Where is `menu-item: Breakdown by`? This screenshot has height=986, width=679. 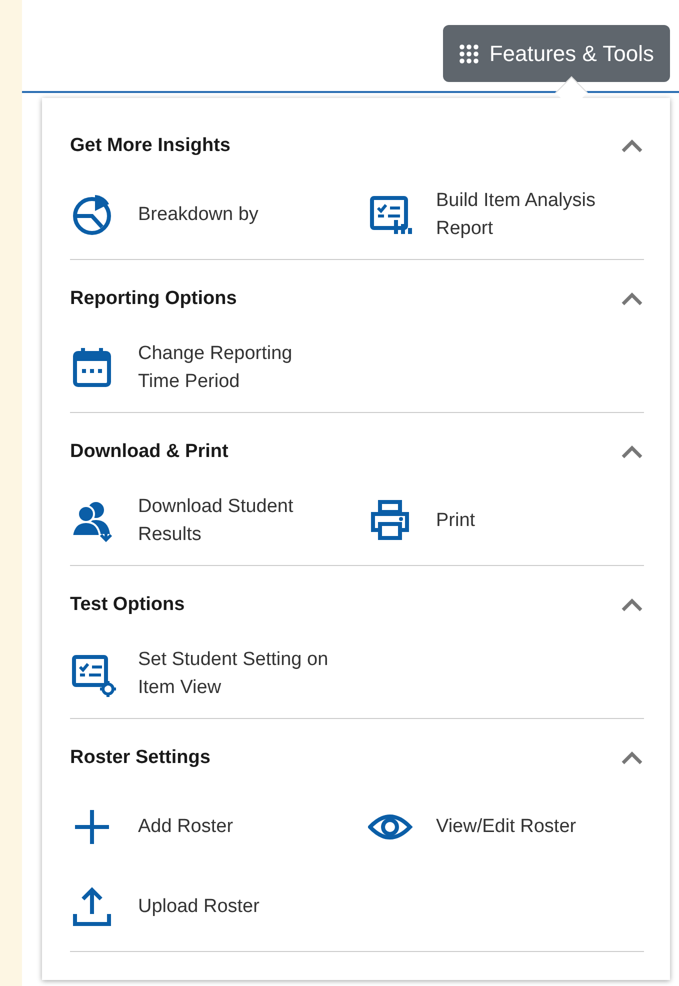 menu-item: Breakdown by is located at coordinates (219, 215).